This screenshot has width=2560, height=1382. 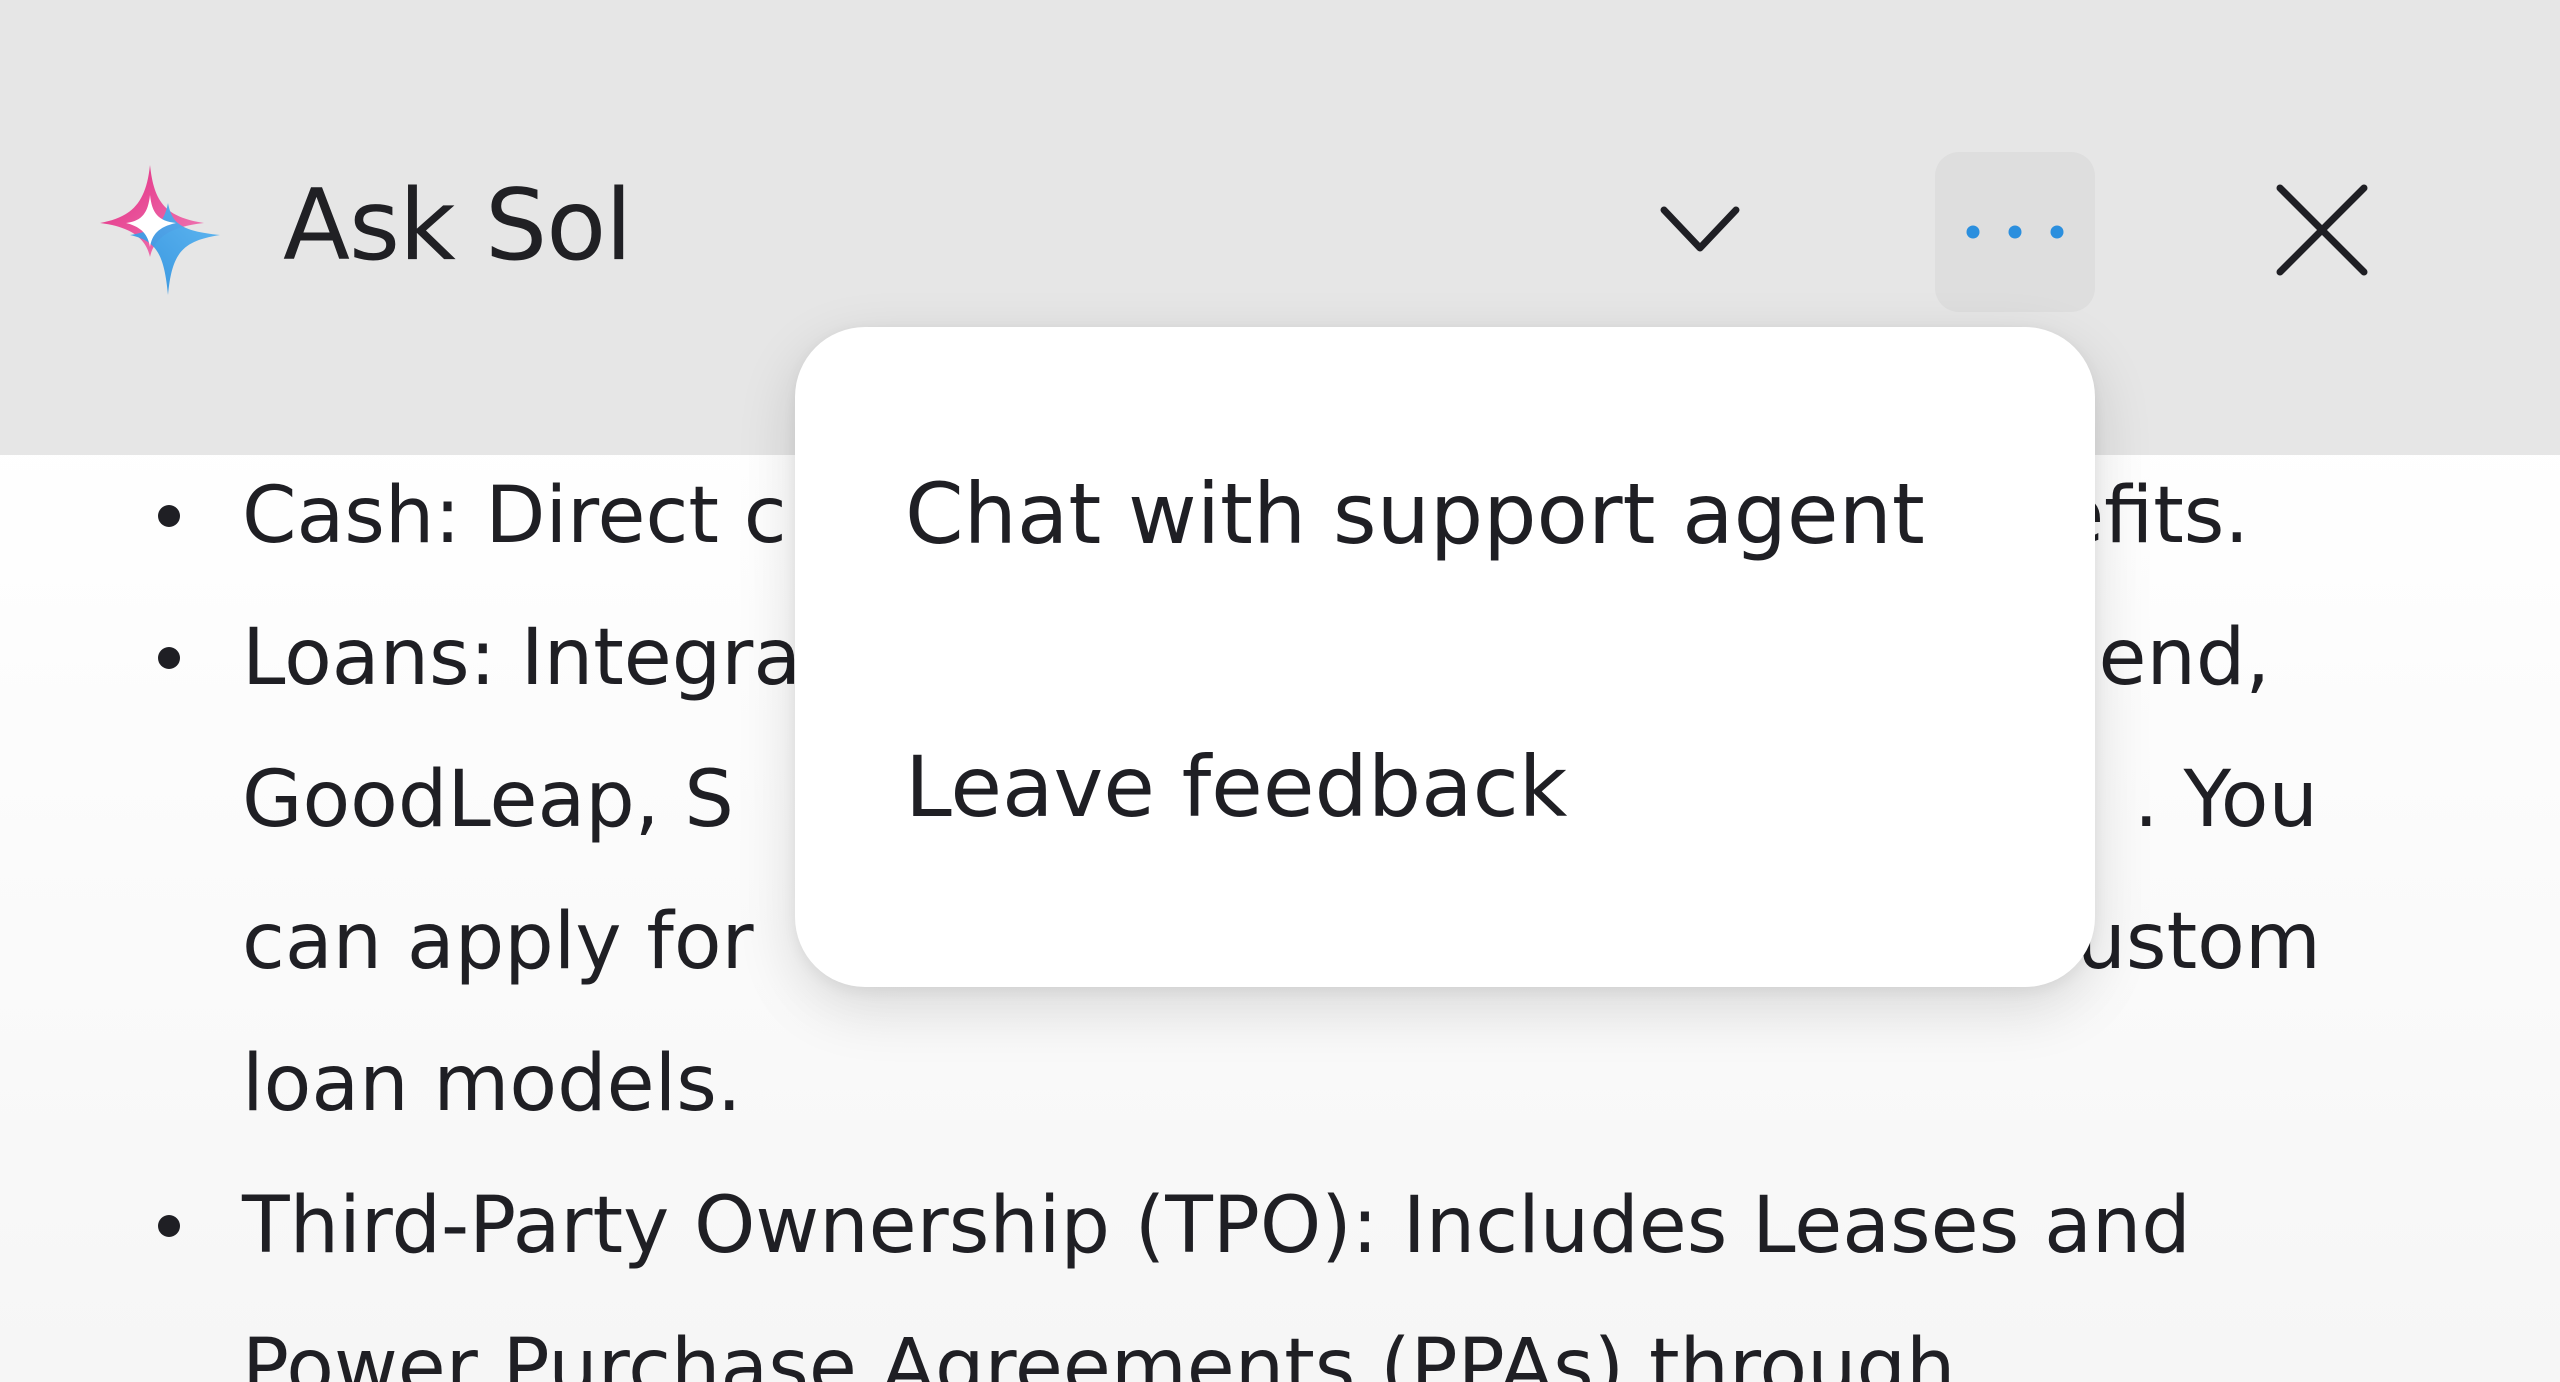 What do you see at coordinates (1236, 787) in the screenshot?
I see `menu-item-leave-feedback: Leave feedback` at bounding box center [1236, 787].